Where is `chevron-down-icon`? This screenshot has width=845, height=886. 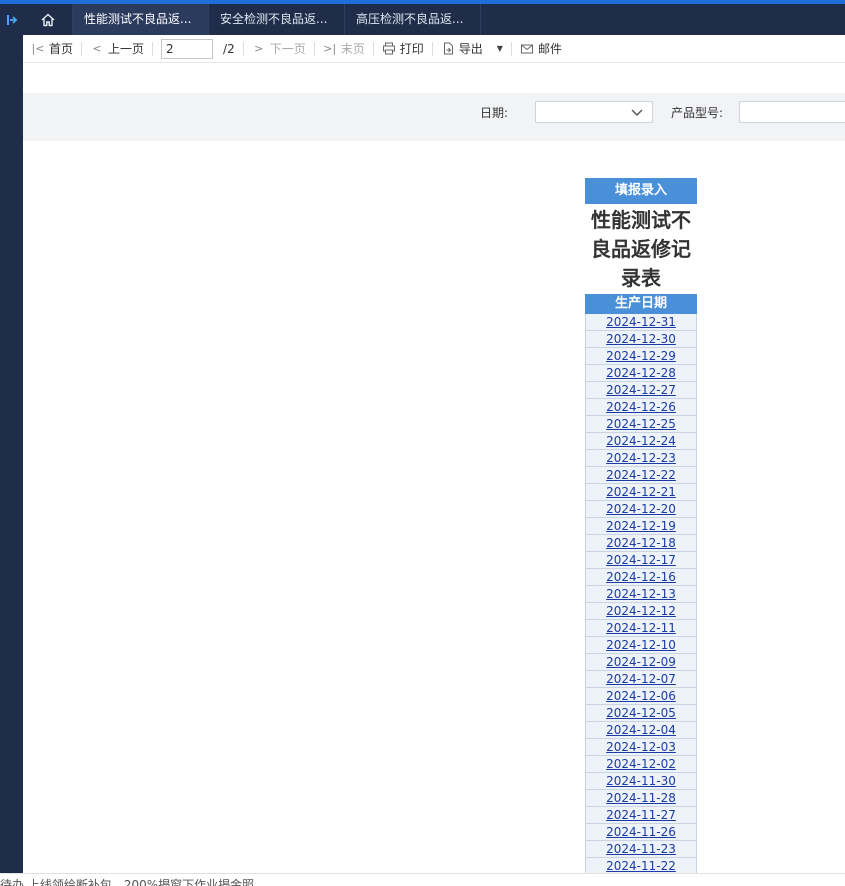 chevron-down-icon is located at coordinates (637, 112).